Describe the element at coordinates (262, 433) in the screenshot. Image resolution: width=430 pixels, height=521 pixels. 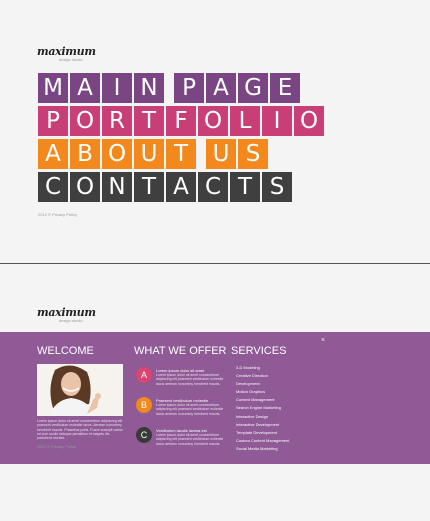
I see `service-link: Template Development` at that location.